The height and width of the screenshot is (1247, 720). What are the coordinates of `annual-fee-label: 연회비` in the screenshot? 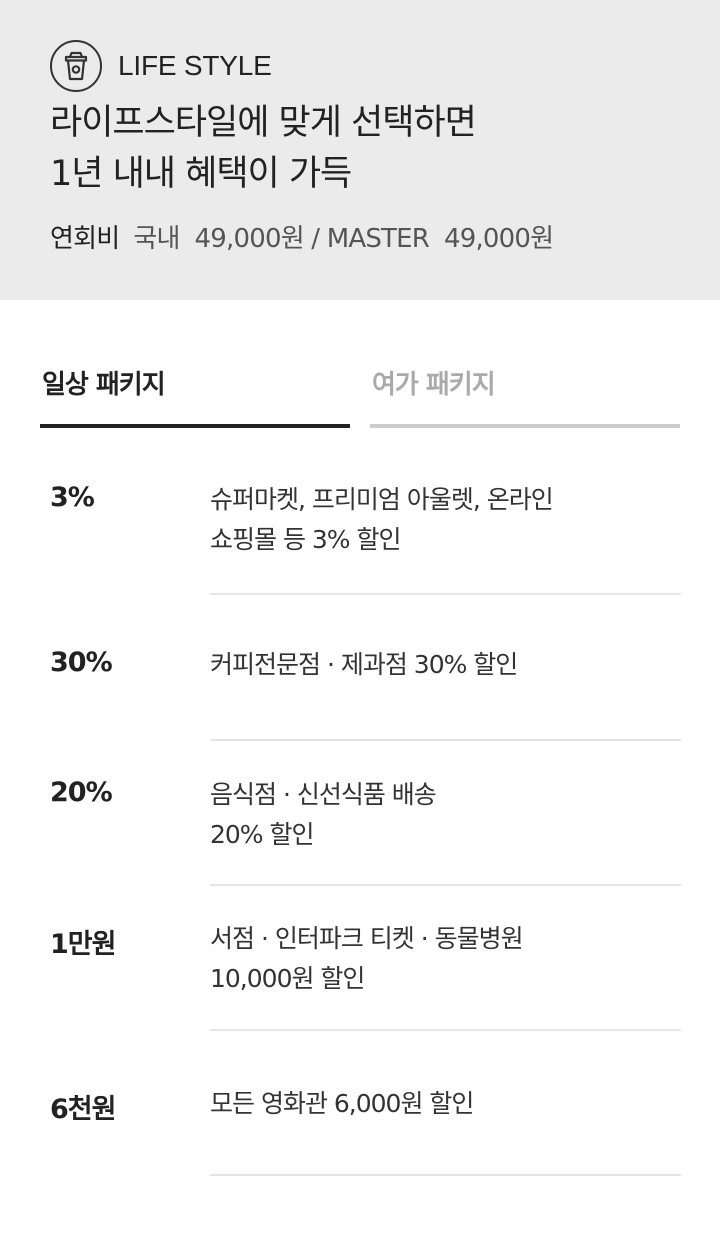 It's located at (85, 238).